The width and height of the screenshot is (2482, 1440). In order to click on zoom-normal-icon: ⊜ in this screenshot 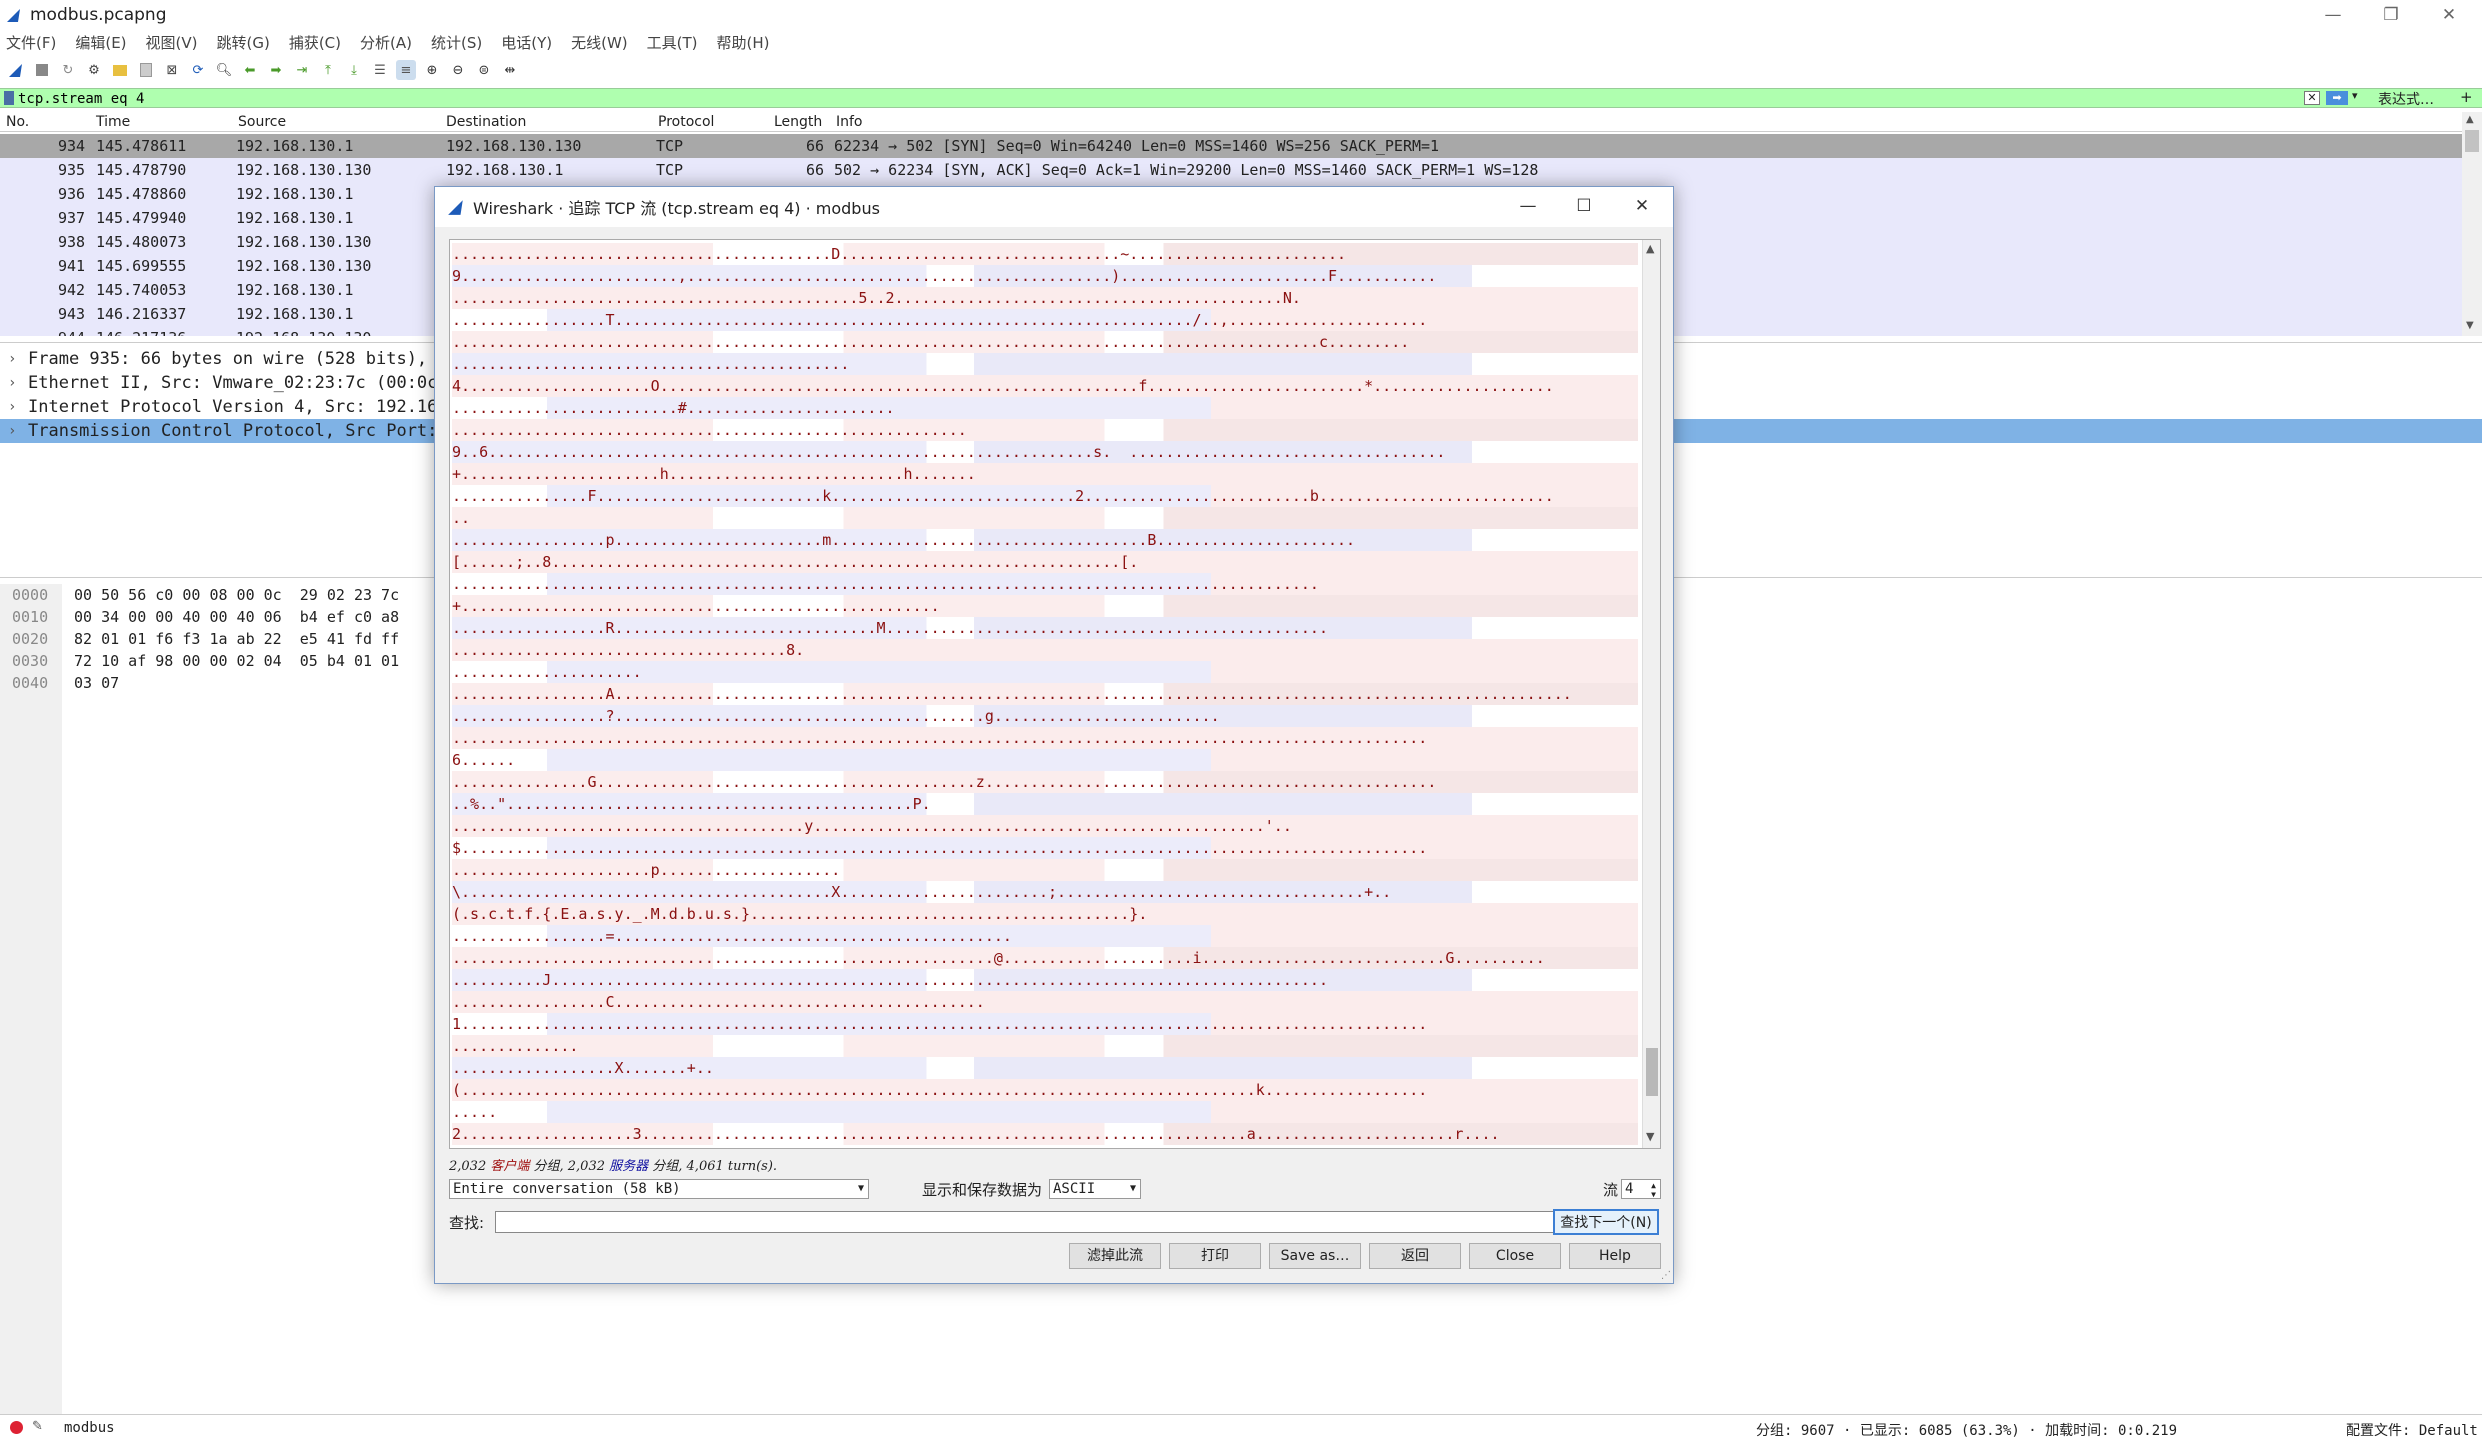, I will do `click(484, 70)`.